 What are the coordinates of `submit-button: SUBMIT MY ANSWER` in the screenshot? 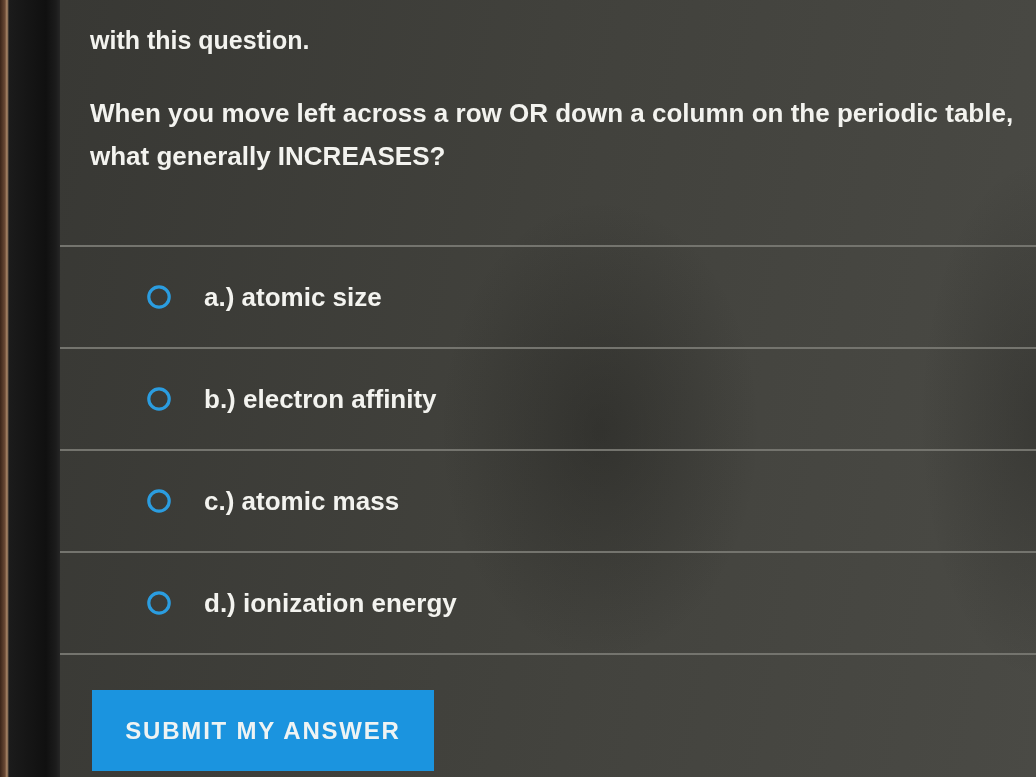 It's located at (263, 730).